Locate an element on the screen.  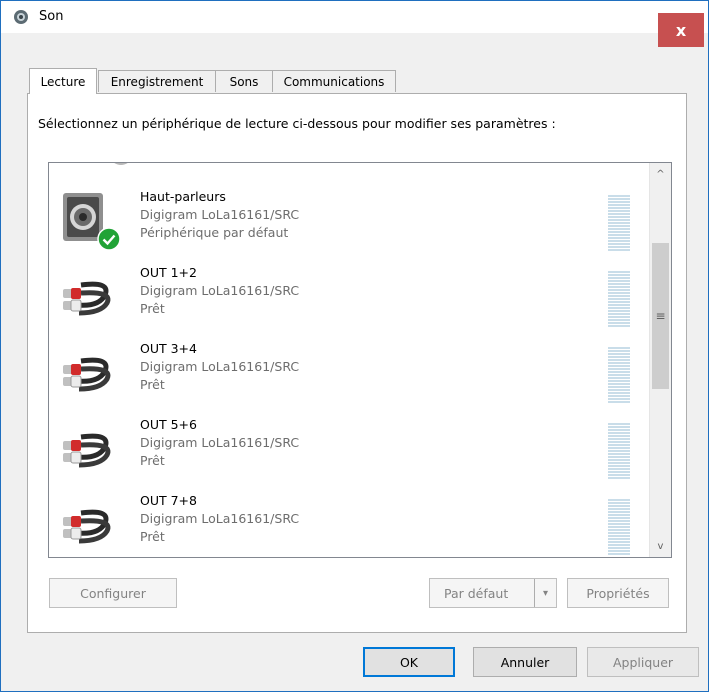
set-default-dropdown: ▾ is located at coordinates (545, 593).